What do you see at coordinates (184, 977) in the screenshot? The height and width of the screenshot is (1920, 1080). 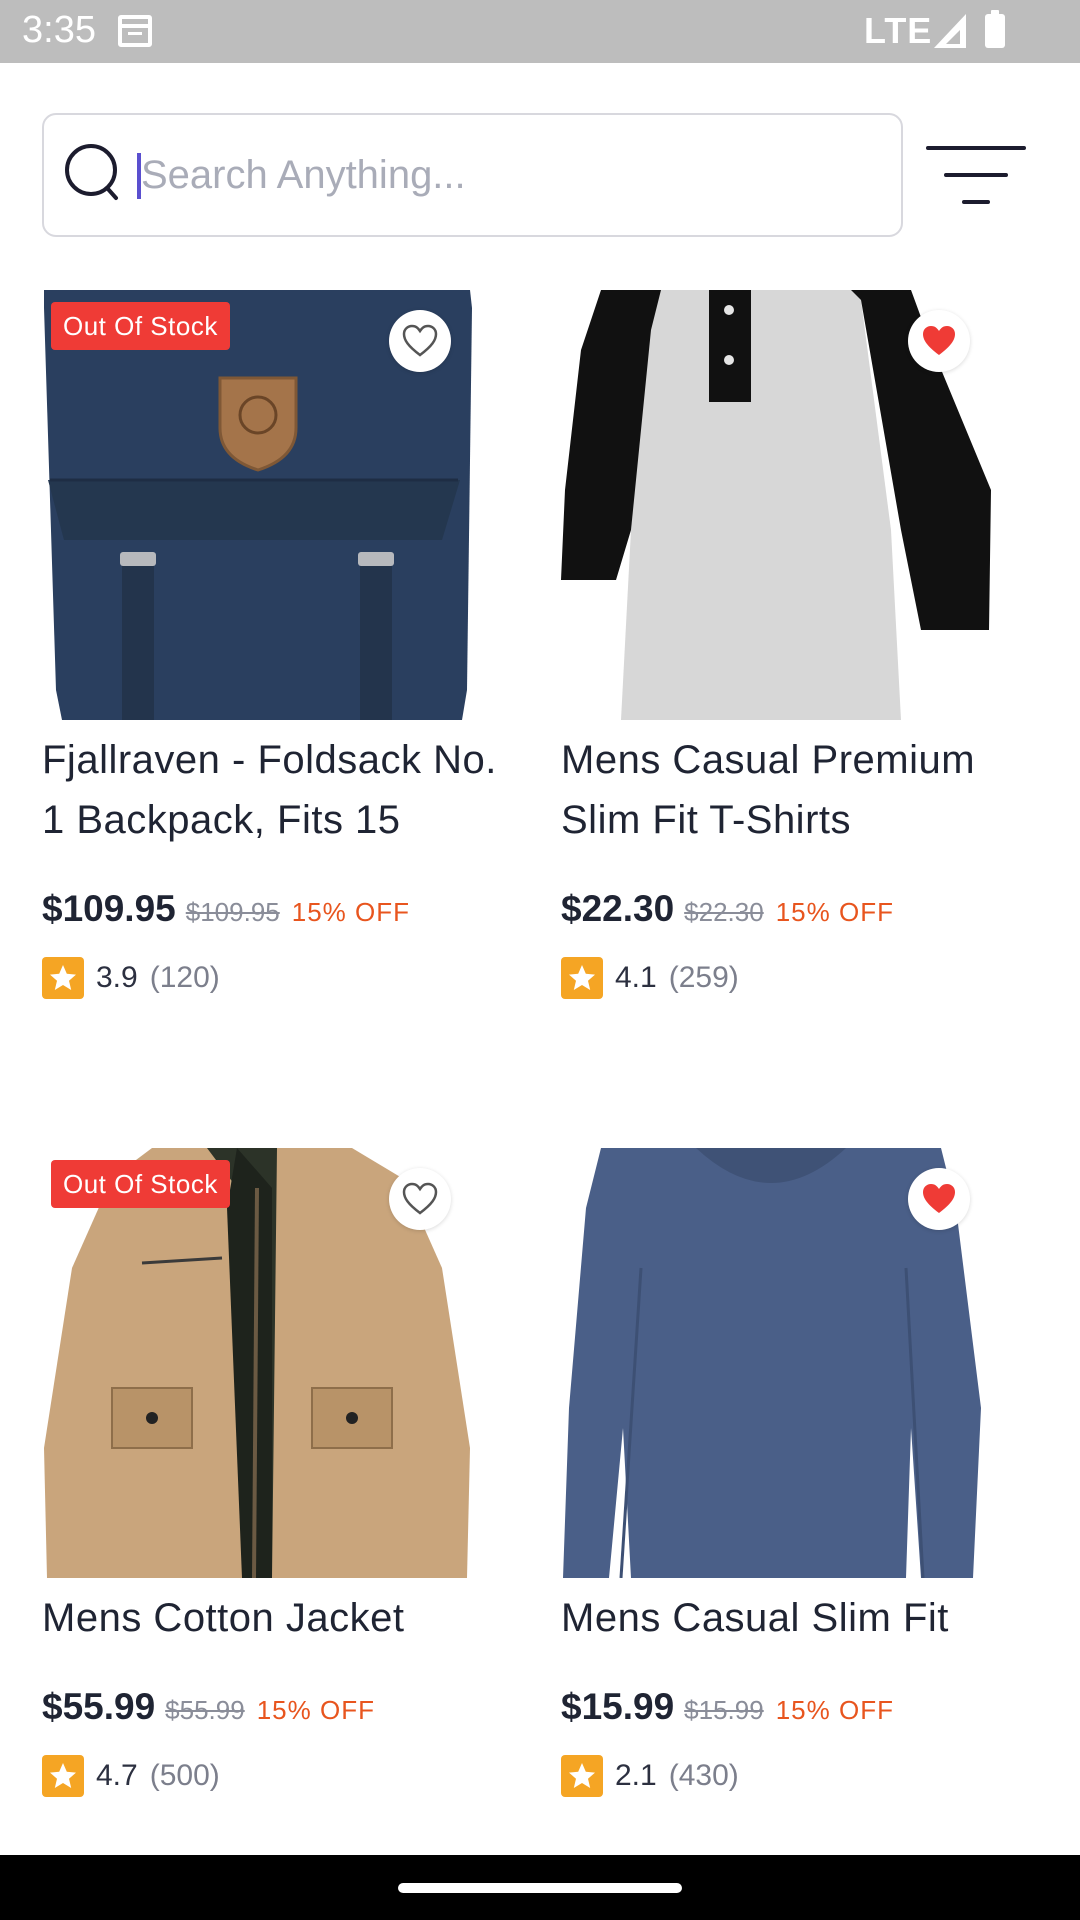 I see `review-count: (120)` at bounding box center [184, 977].